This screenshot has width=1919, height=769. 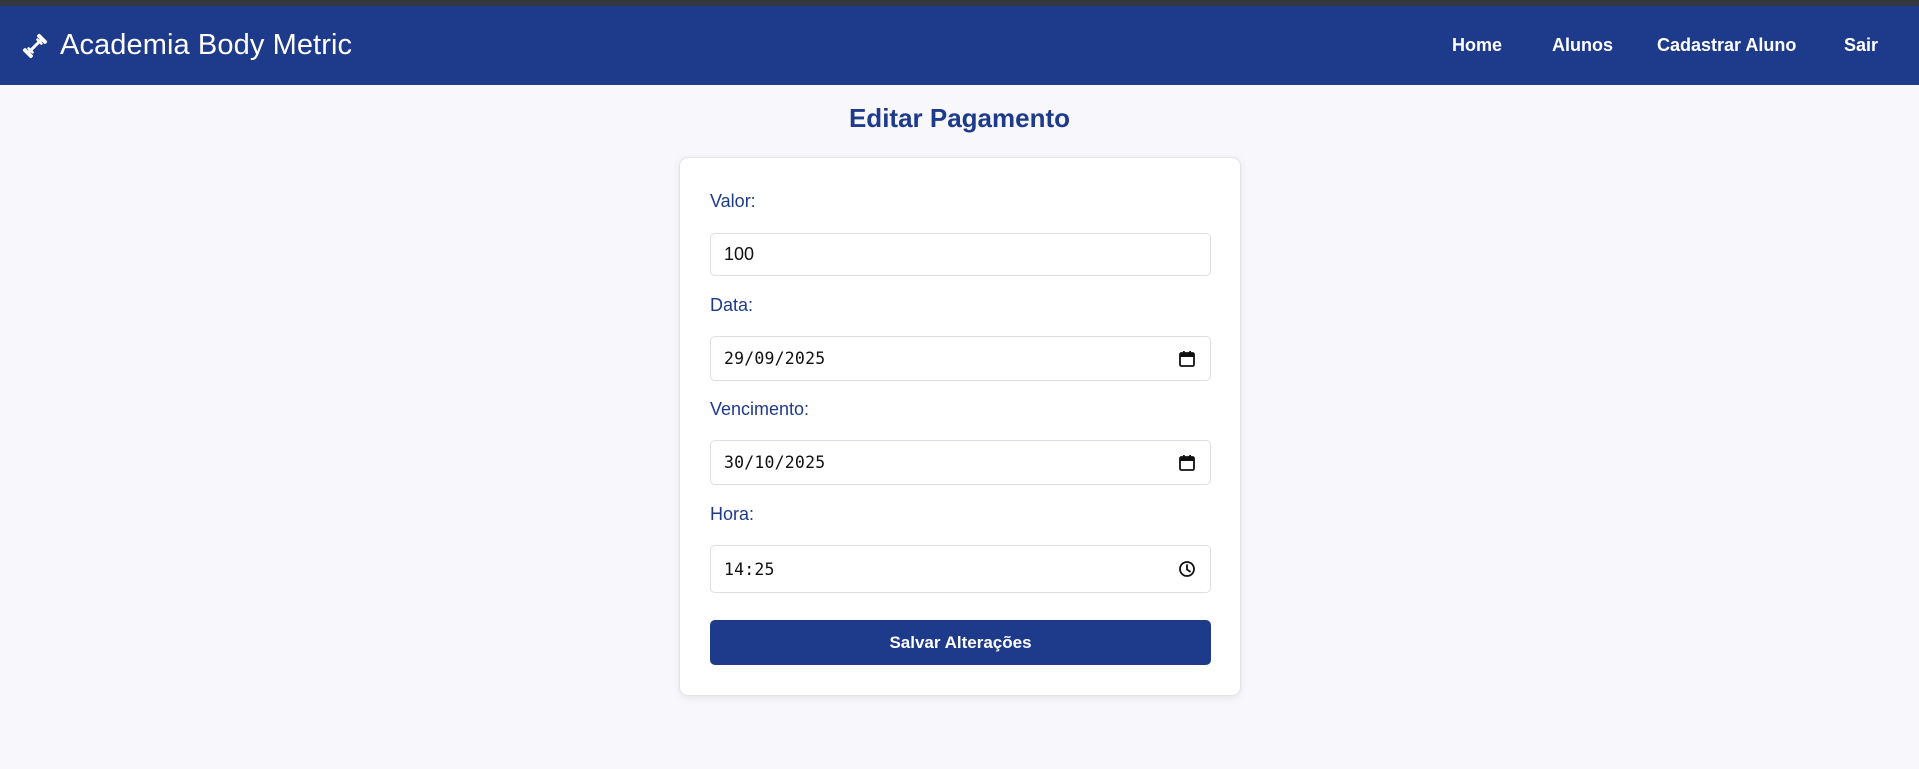 What do you see at coordinates (1187, 569) in the screenshot?
I see `clock-icon` at bounding box center [1187, 569].